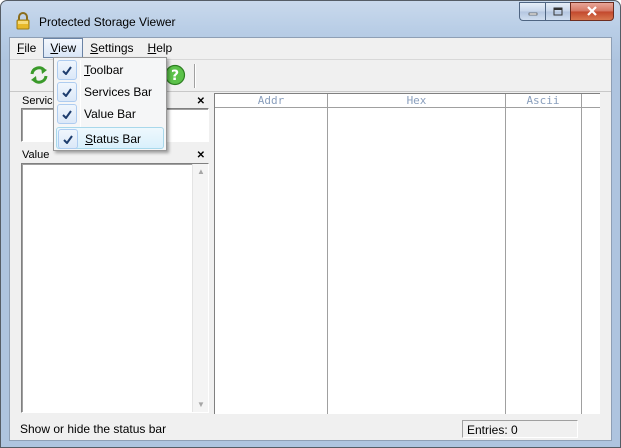 This screenshot has width=621, height=448. Describe the element at coordinates (37, 101) in the screenshot. I see `services-panel-title: Servic` at that location.